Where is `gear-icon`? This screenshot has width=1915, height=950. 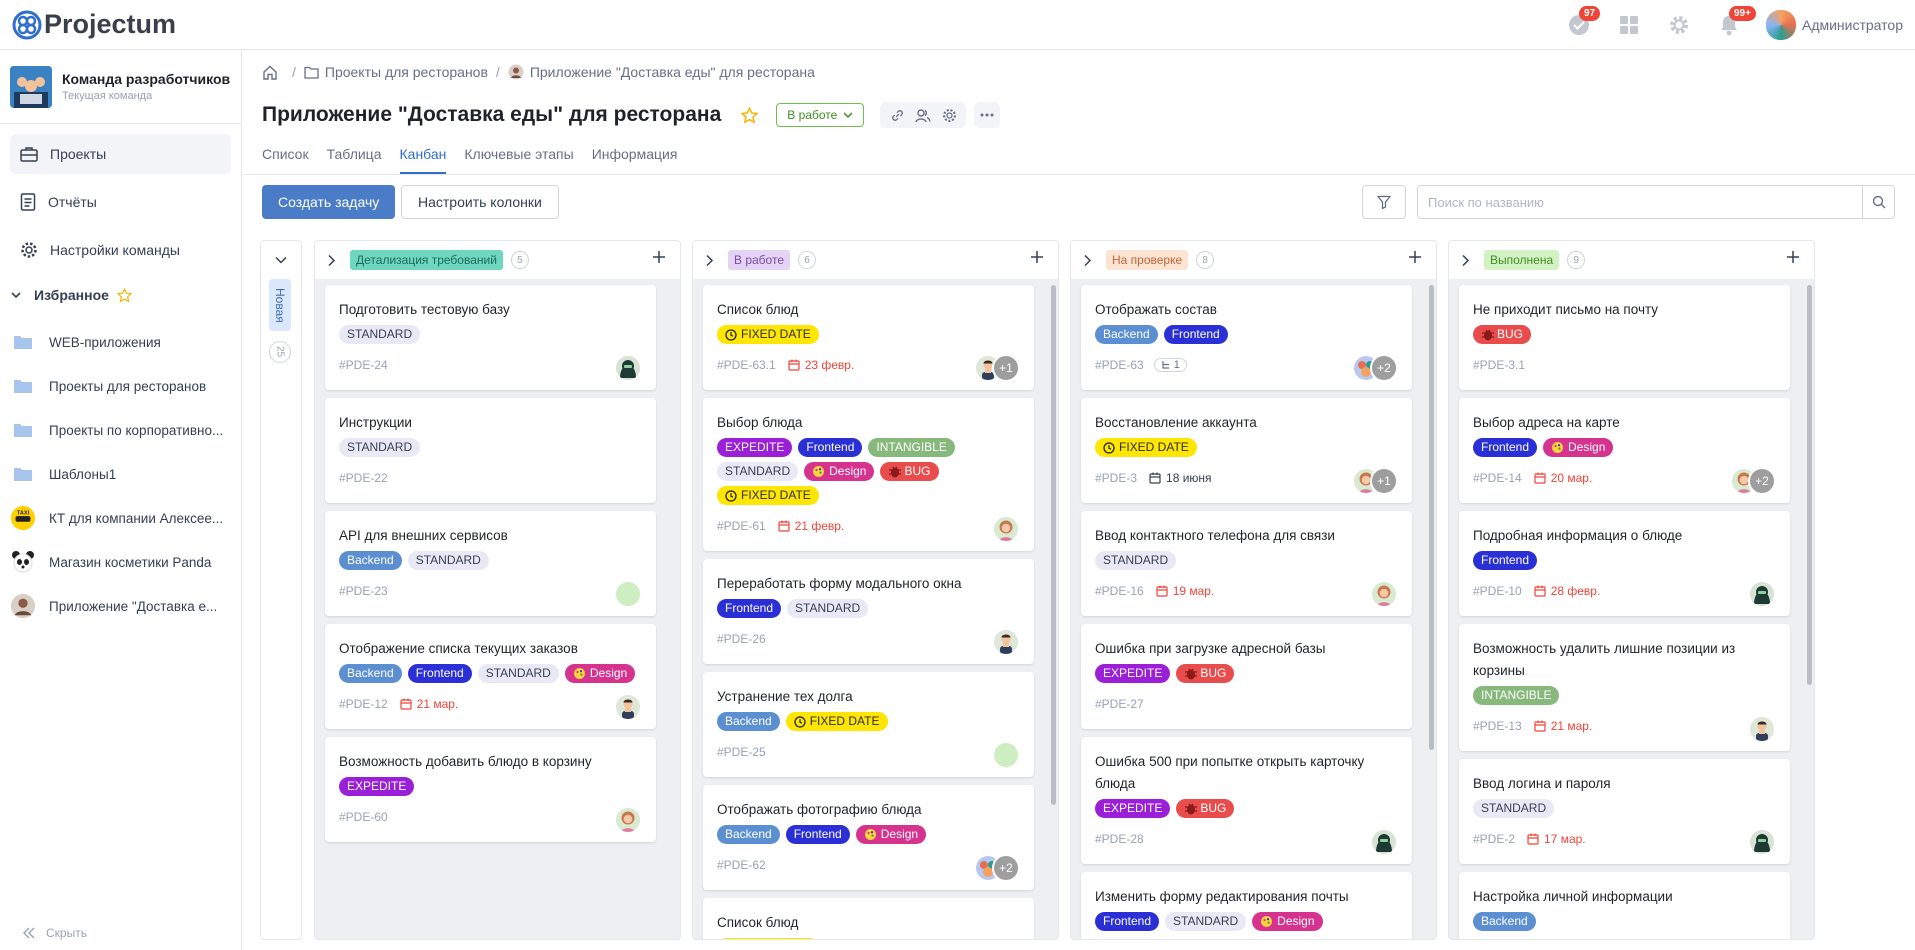 gear-icon is located at coordinates (949, 115).